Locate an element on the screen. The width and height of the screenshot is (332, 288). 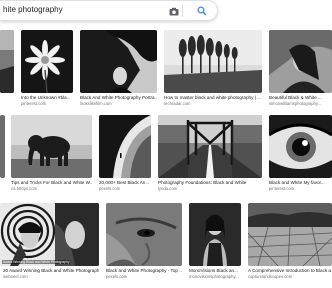
result-source-9: pinterest.com is located at coordinates (282, 188).